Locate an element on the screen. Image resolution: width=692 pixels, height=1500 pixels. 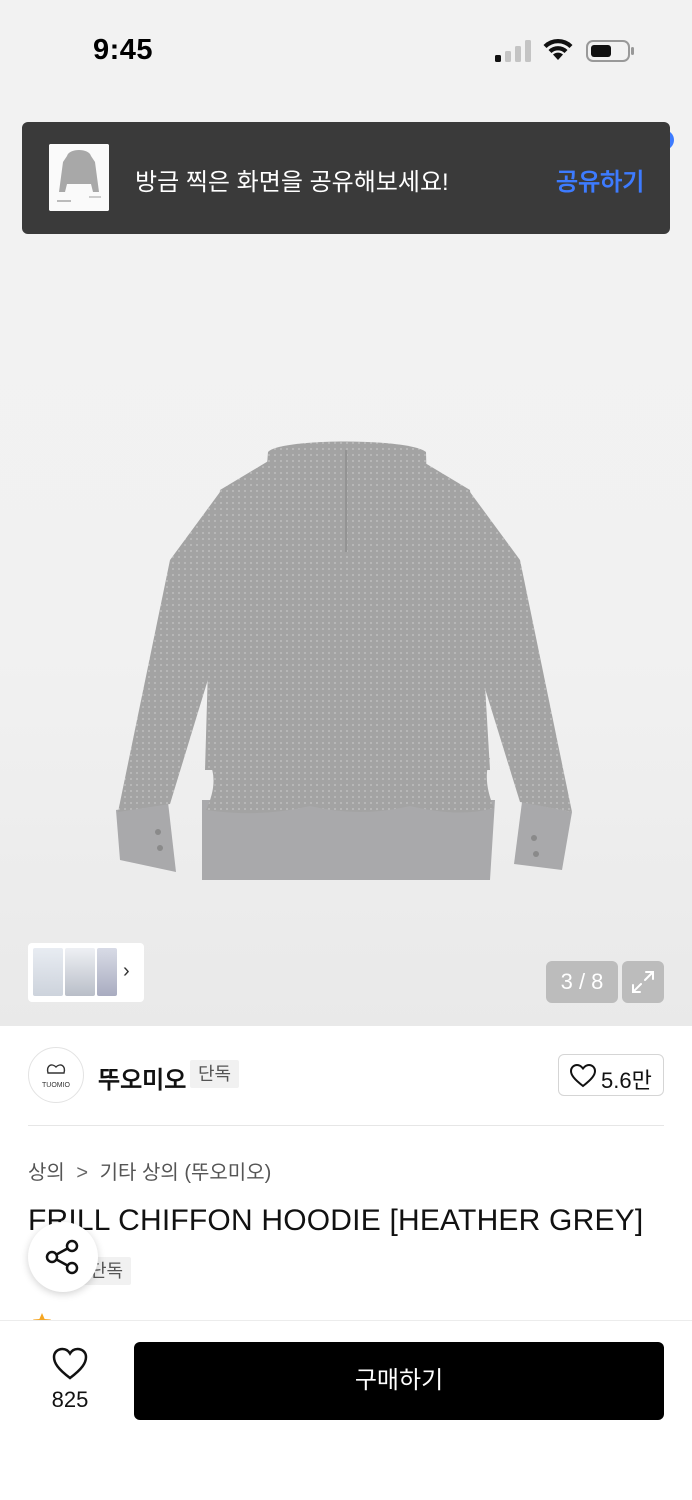
divider is located at coordinates (346, 1125).